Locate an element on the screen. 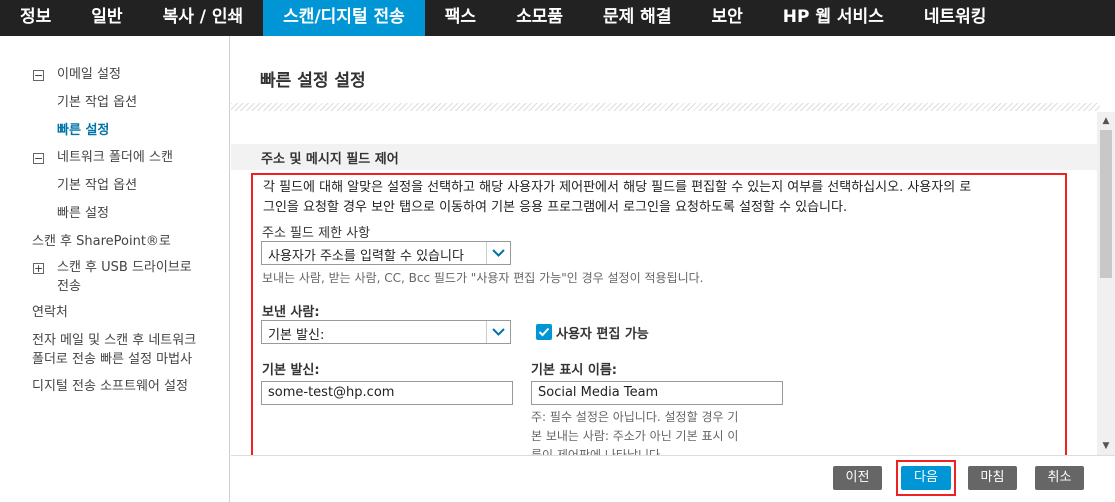 The width and height of the screenshot is (1115, 502). prev-button: 이전 is located at coordinates (857, 478).